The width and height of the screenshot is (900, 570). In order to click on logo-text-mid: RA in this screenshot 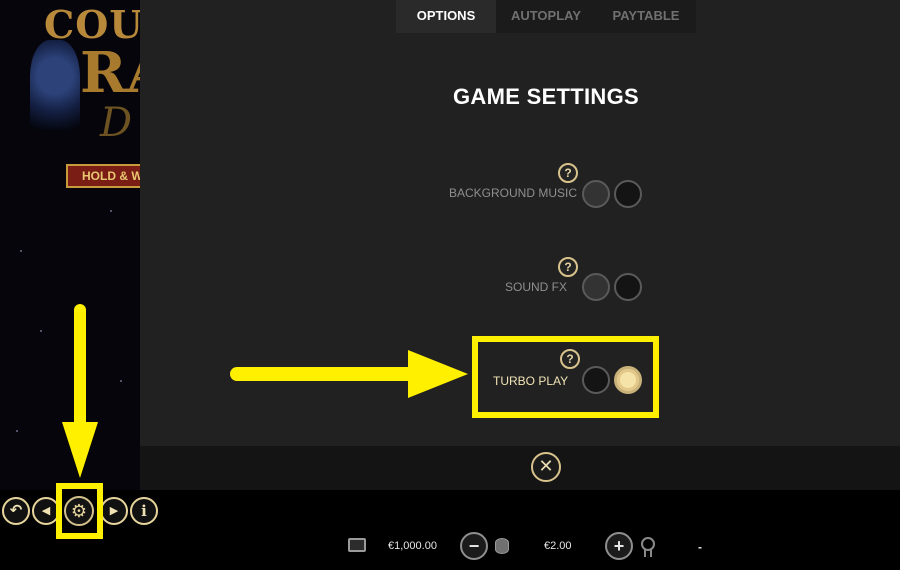, I will do `click(110, 73)`.